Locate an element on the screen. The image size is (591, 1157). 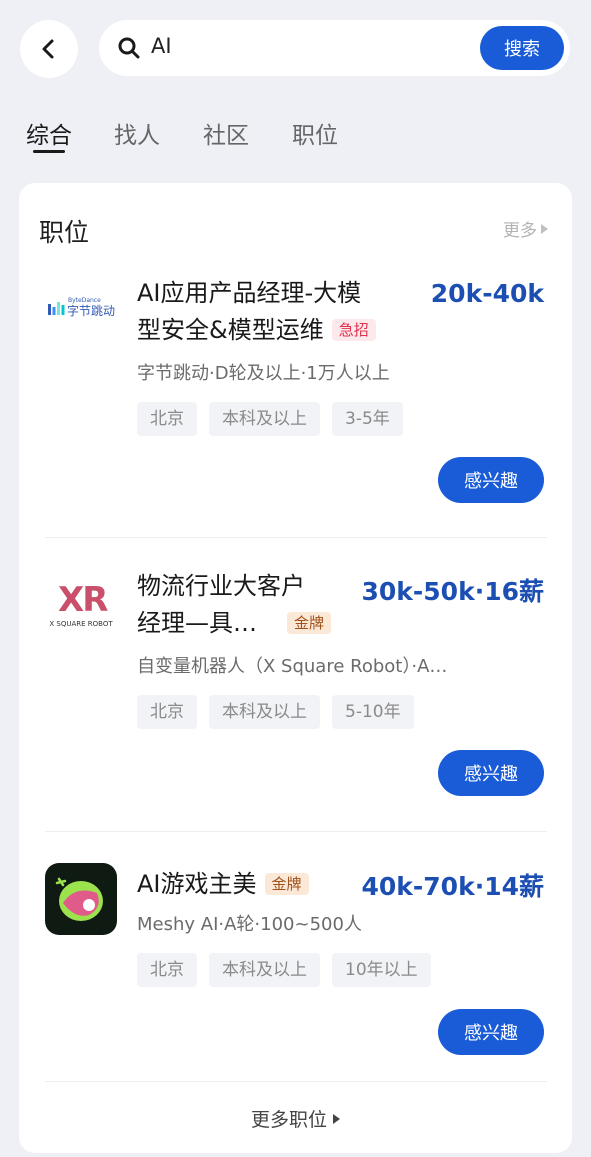
more-link: 更多 is located at coordinates (525, 228).